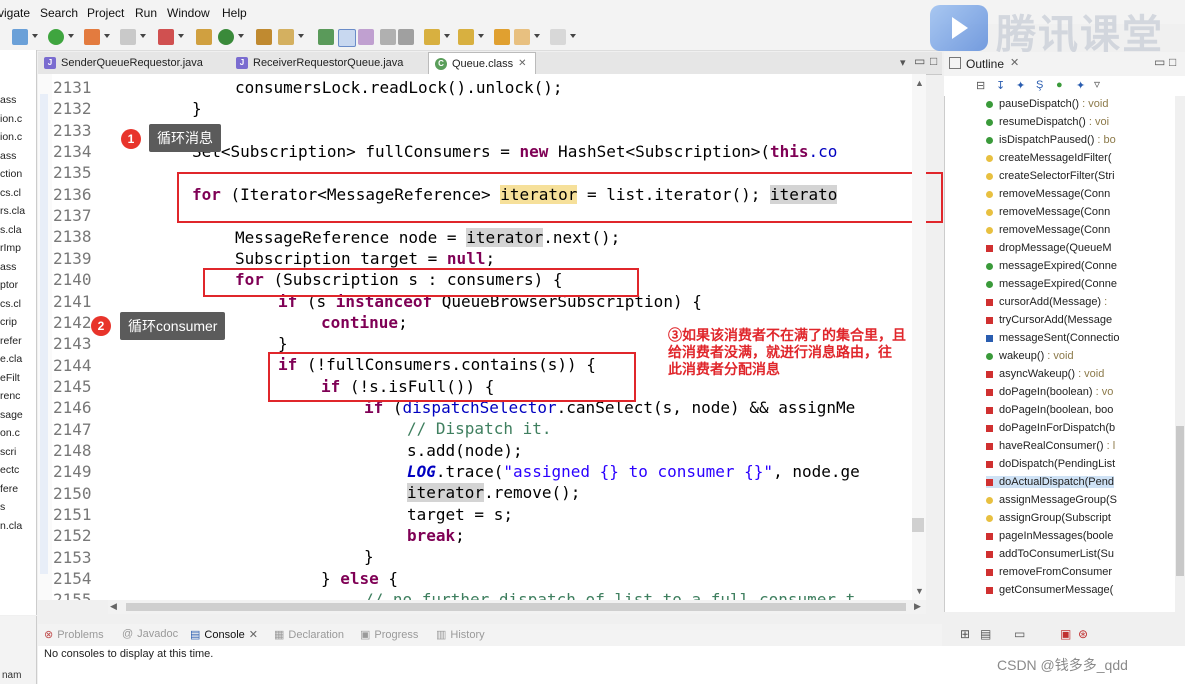 The width and height of the screenshot is (1185, 684). What do you see at coordinates (224, 635) in the screenshot?
I see `tab-console: ▤ Console ✕` at bounding box center [224, 635].